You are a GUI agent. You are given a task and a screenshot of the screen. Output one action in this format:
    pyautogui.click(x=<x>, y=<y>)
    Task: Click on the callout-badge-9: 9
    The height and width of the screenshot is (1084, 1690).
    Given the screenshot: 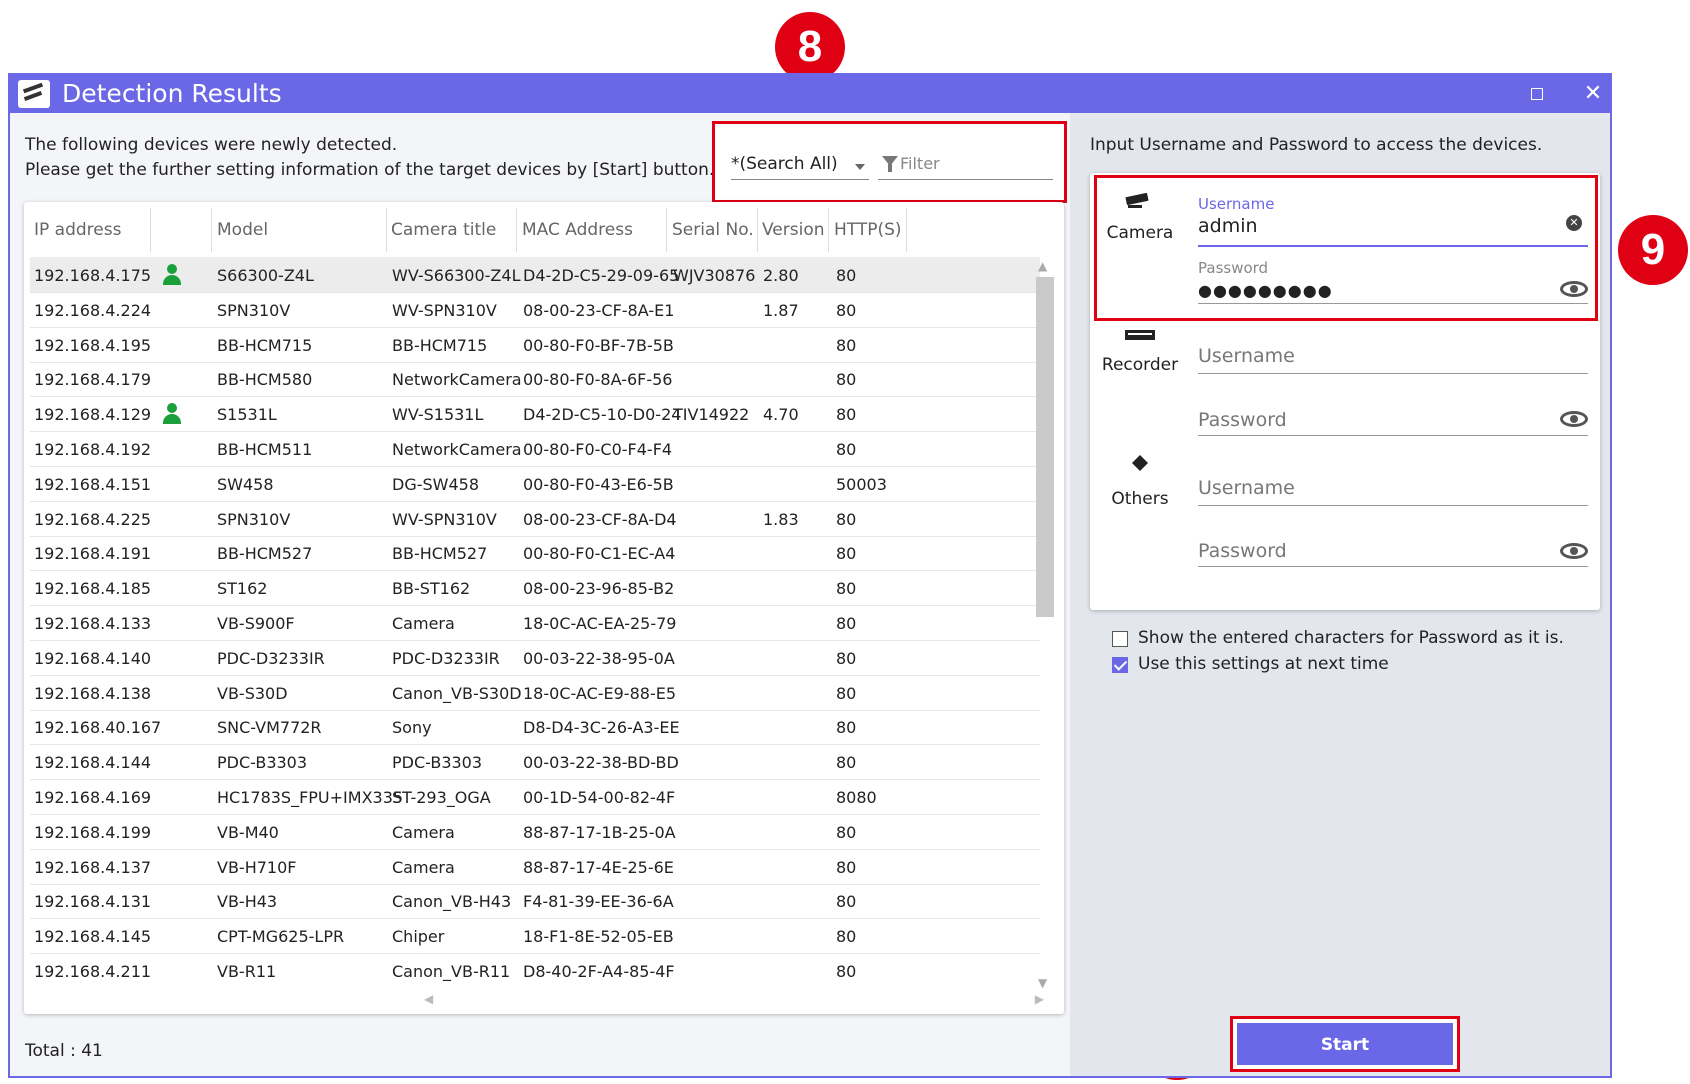 What is the action you would take?
    pyautogui.click(x=1653, y=250)
    